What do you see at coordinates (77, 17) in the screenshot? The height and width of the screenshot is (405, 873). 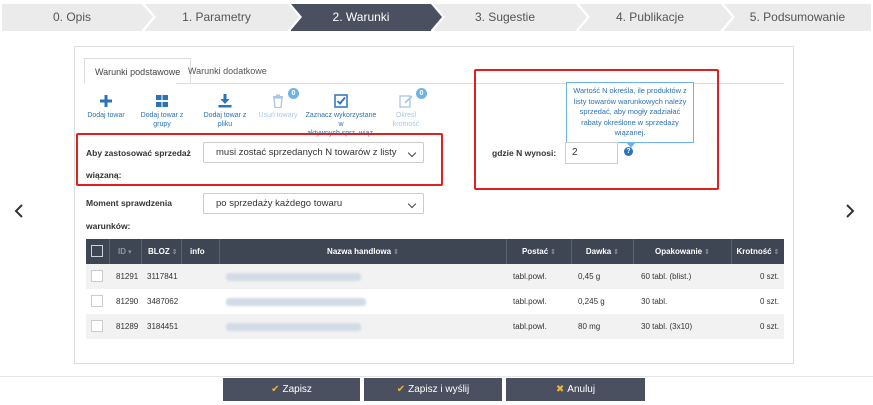 I see `step-opis: 0. Opis` at bounding box center [77, 17].